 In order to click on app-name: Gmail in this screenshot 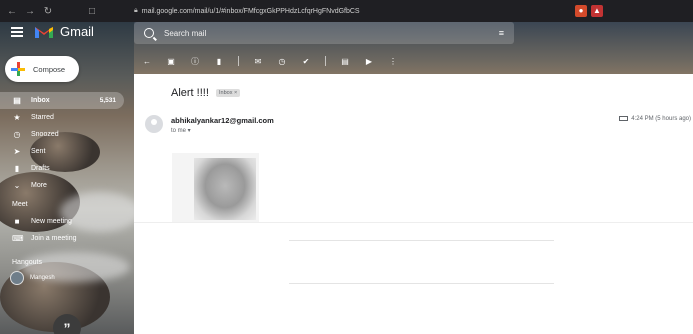, I will do `click(77, 31)`.